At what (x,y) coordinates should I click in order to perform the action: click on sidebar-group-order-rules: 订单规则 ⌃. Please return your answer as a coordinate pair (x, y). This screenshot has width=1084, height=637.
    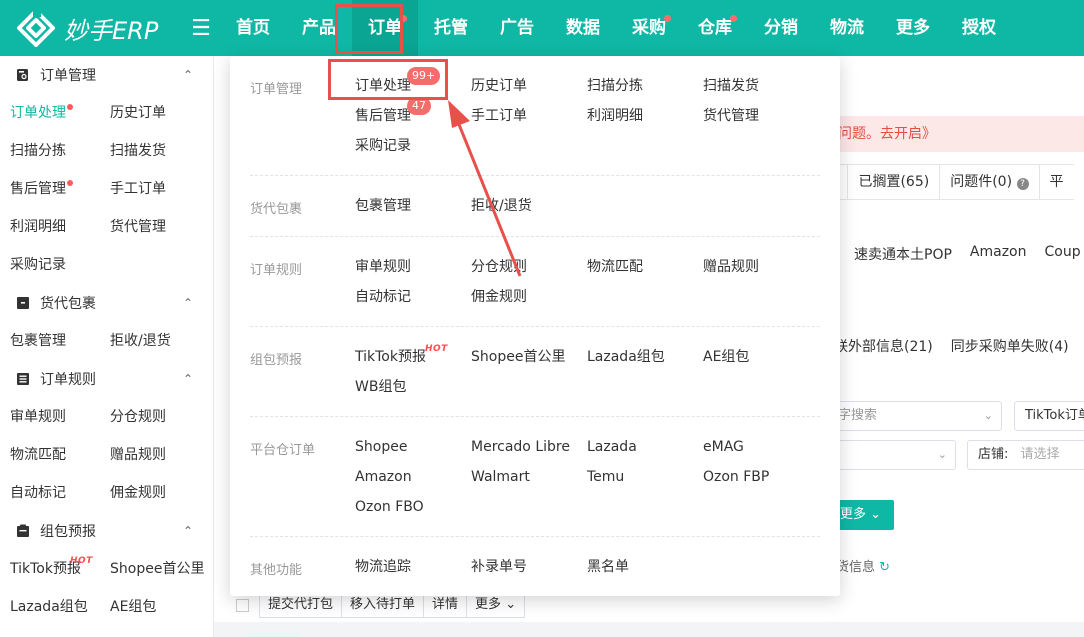
    Looking at the image, I should click on (106, 379).